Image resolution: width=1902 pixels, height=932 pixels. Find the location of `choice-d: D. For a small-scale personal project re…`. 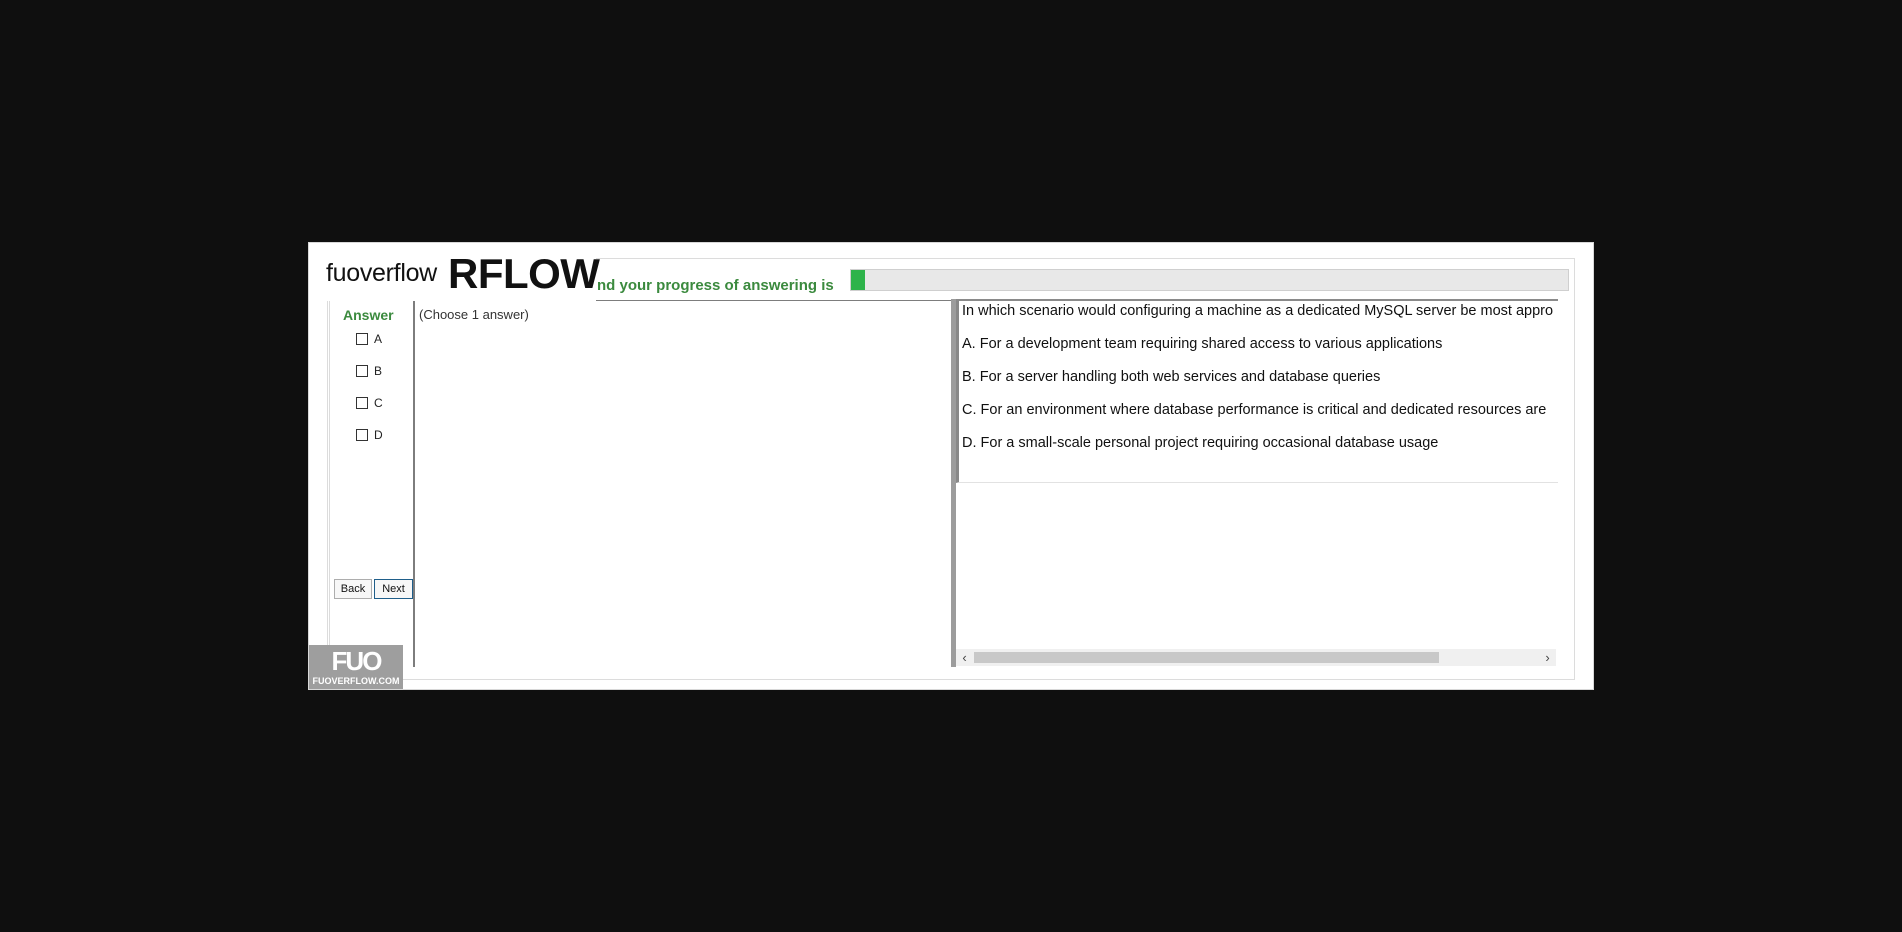

choice-d: D. For a small-scale personal project re… is located at coordinates (1200, 443).